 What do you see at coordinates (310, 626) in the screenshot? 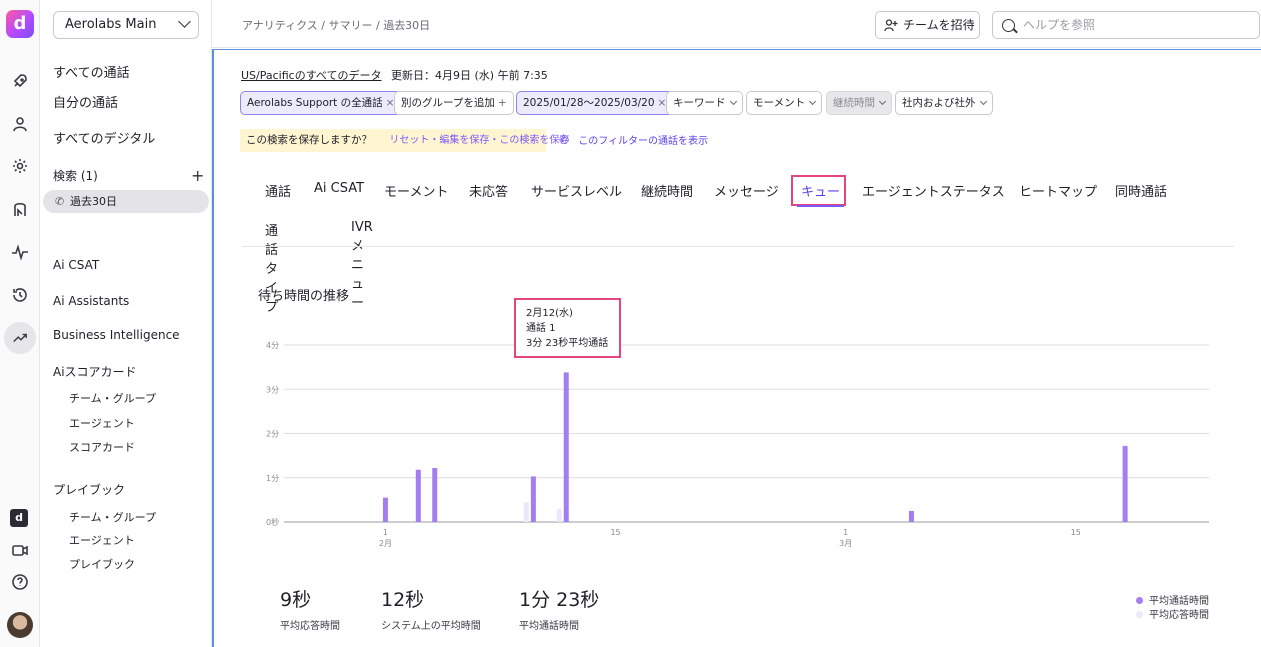
I see `stat-label: 平均応答時間` at bounding box center [310, 626].